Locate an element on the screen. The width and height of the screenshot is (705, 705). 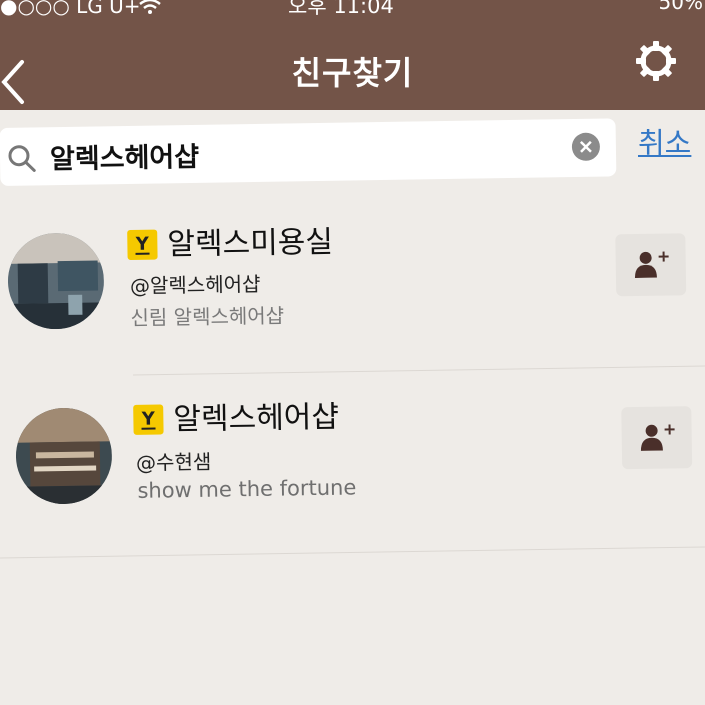
clear-button is located at coordinates (586, 147).